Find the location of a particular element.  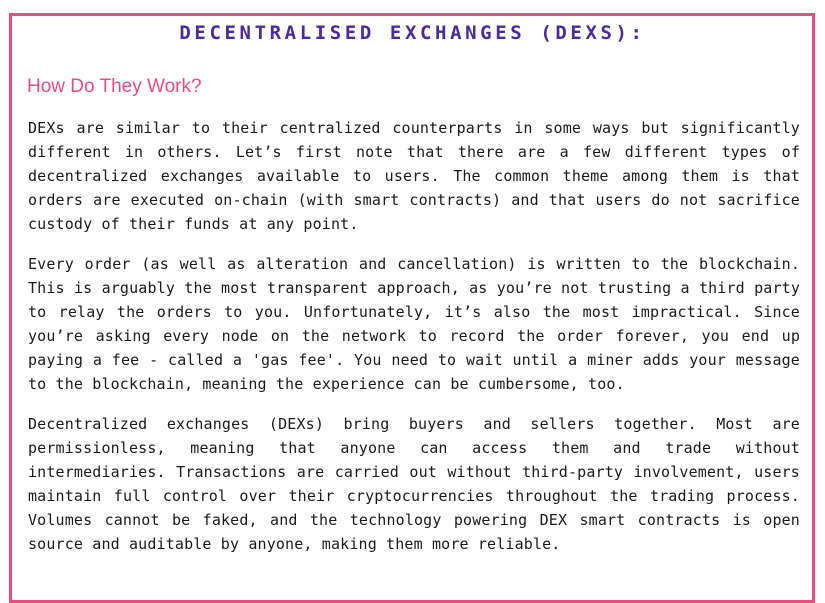

section-subheading: How Do They Work? is located at coordinates (114, 86).